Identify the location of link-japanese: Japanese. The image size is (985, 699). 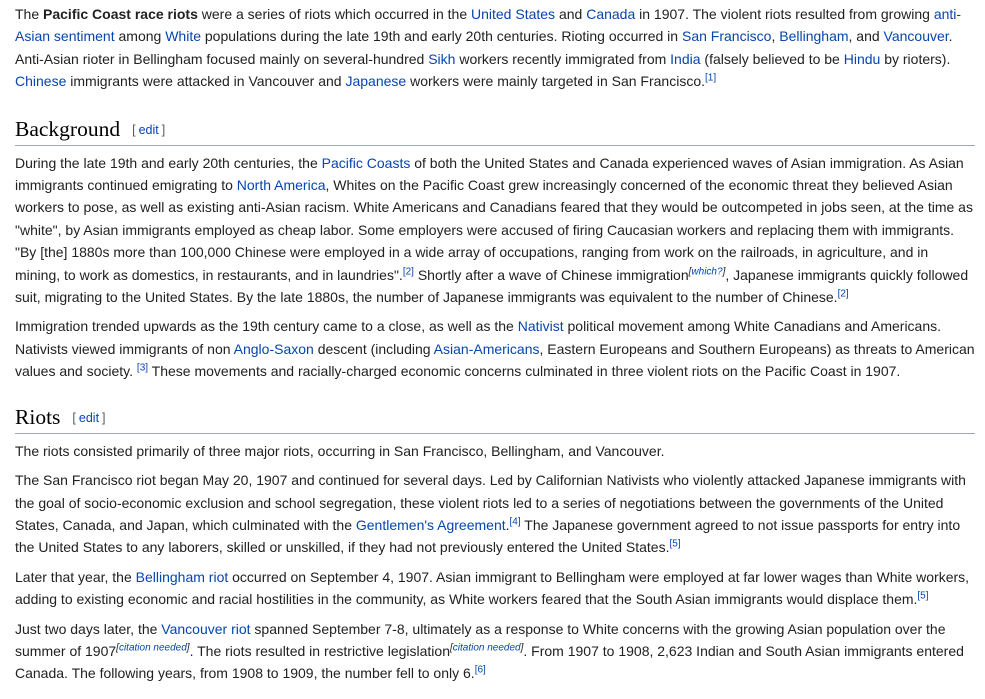
(375, 81).